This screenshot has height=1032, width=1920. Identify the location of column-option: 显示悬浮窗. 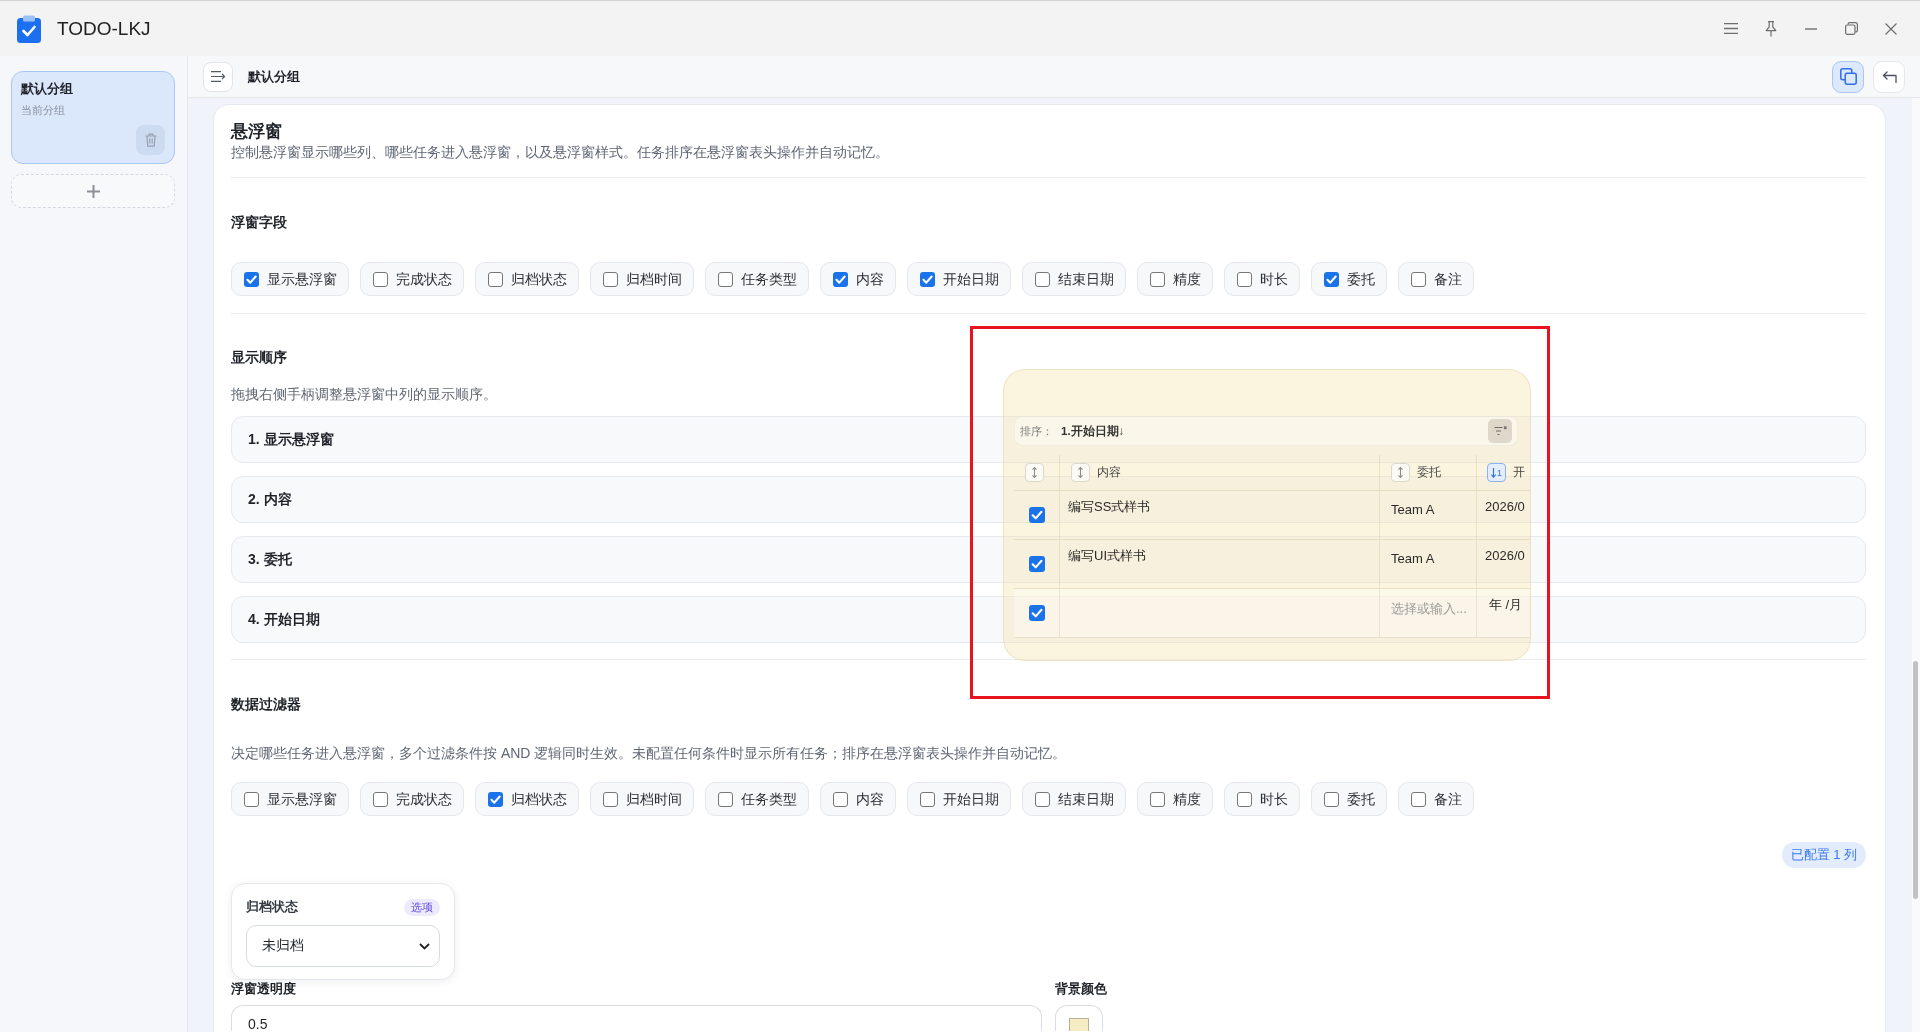
(290, 279).